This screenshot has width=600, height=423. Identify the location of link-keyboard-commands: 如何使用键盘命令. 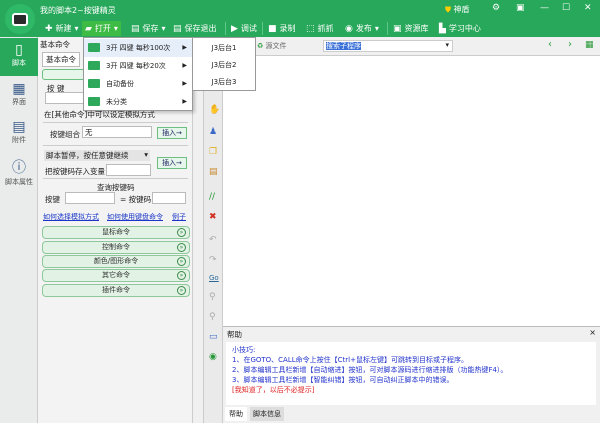
(135, 217).